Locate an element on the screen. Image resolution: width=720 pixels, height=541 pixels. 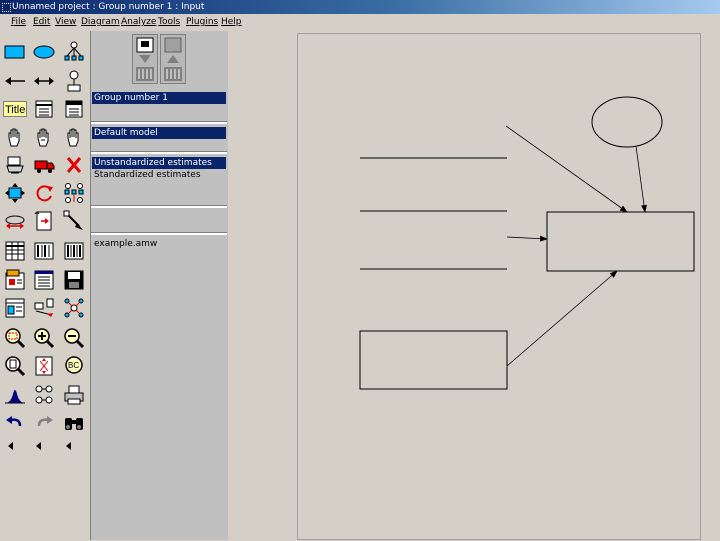
fit-to-page-icon is located at coordinates (44, 366).